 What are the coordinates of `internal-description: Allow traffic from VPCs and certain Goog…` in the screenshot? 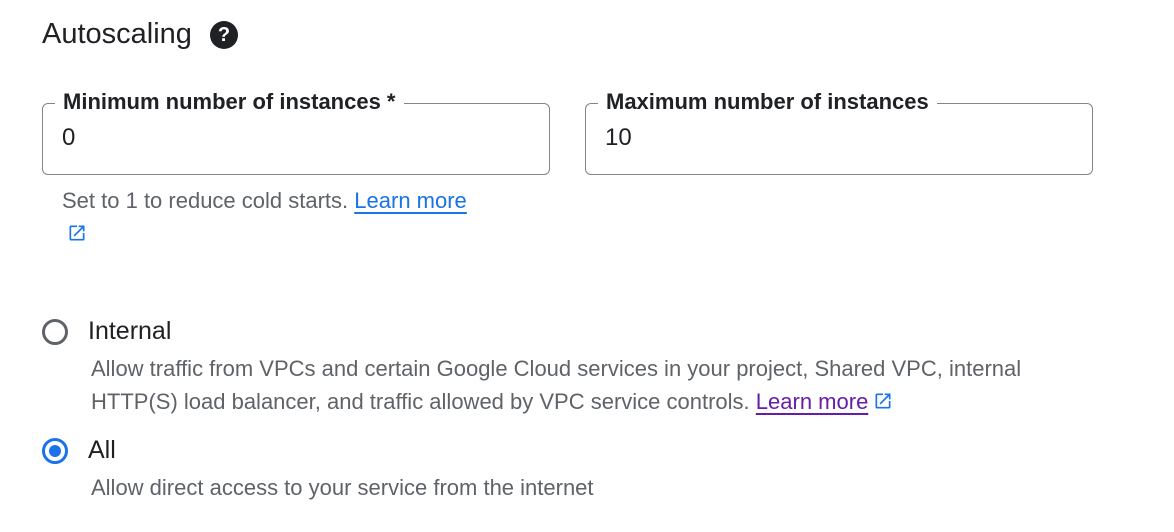 It's located at (586, 385).